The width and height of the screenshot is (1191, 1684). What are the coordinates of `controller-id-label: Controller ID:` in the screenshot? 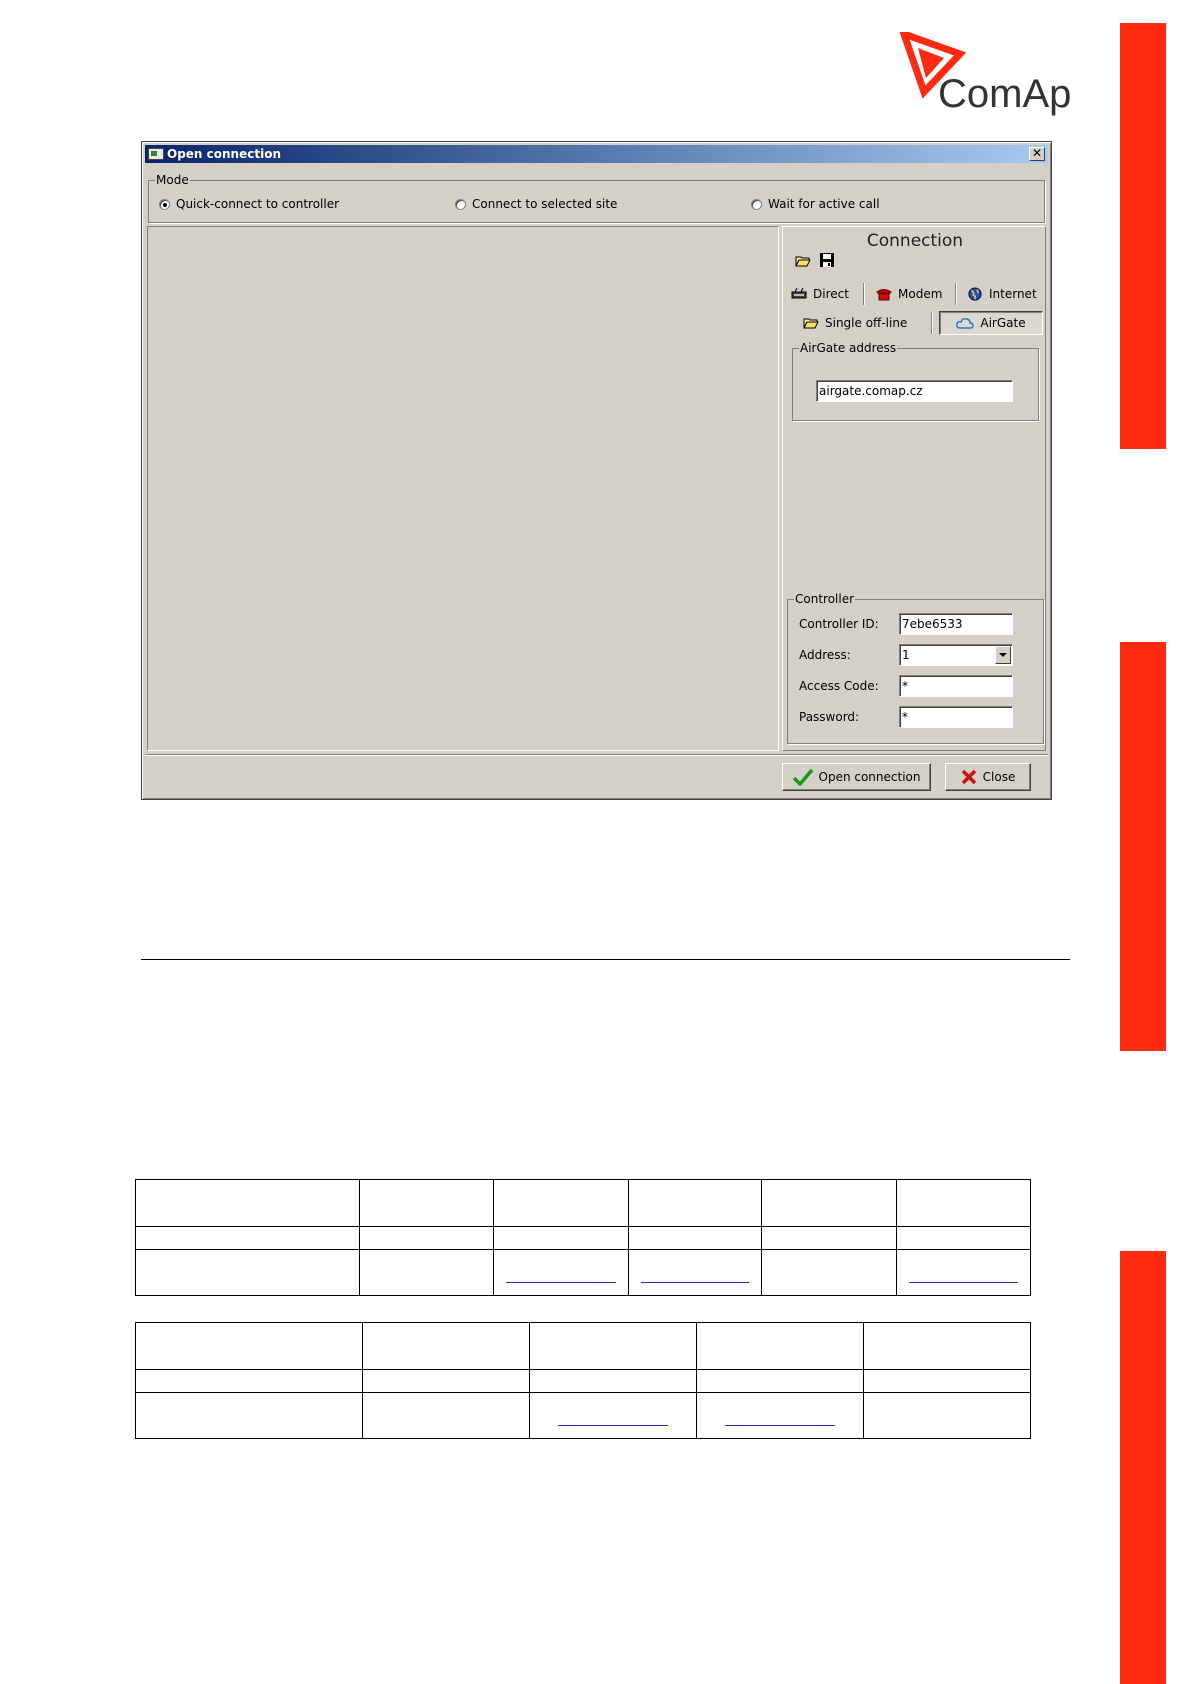 It's located at (839, 624).